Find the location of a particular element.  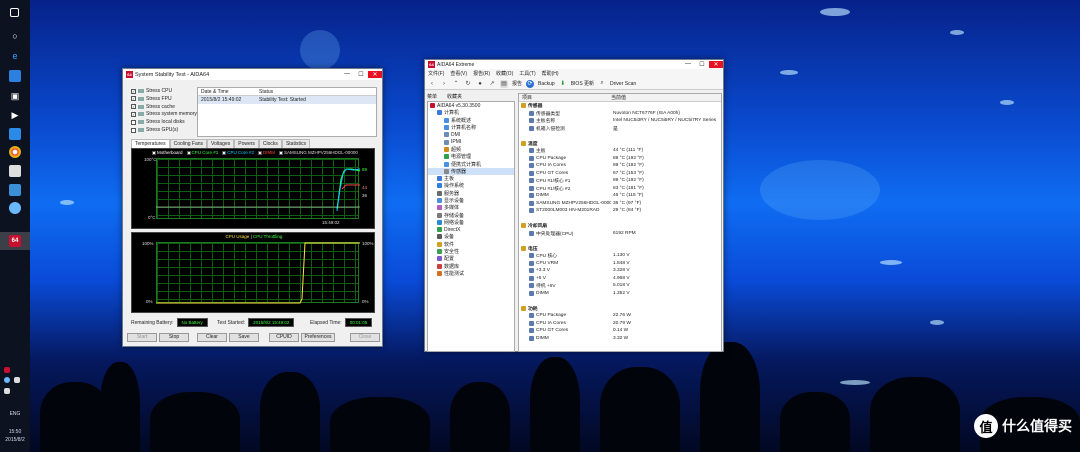

sensor-row: DIMM 3.32 W is located at coordinates (620, 339).